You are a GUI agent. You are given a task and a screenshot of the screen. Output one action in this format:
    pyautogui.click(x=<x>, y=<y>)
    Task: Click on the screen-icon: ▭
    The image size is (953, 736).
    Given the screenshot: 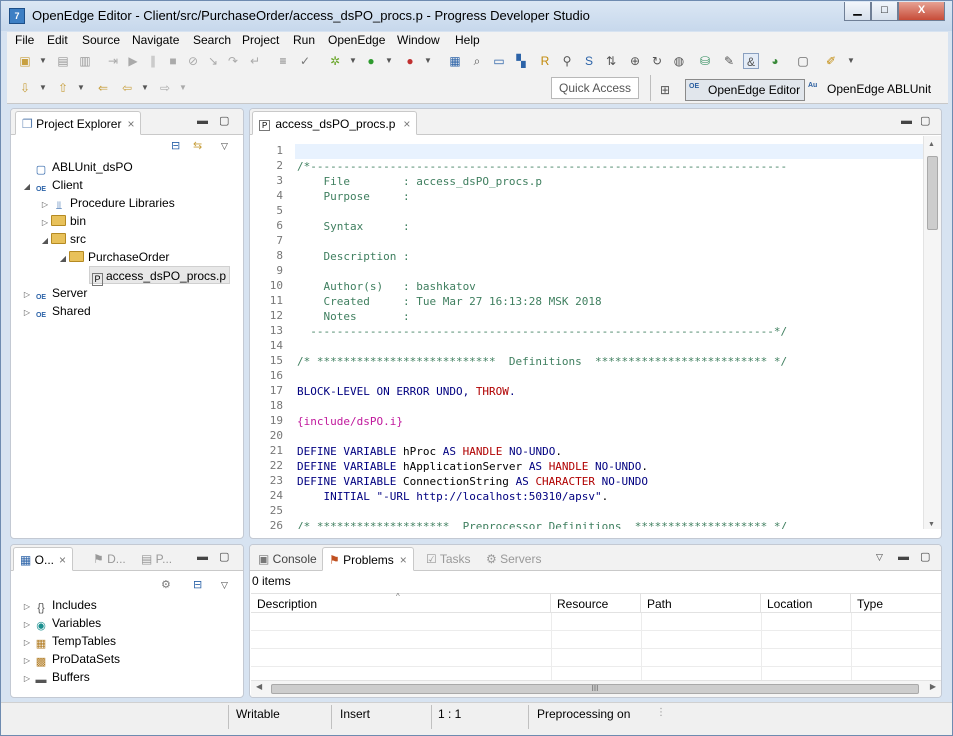 What is the action you would take?
    pyautogui.click(x=499, y=61)
    